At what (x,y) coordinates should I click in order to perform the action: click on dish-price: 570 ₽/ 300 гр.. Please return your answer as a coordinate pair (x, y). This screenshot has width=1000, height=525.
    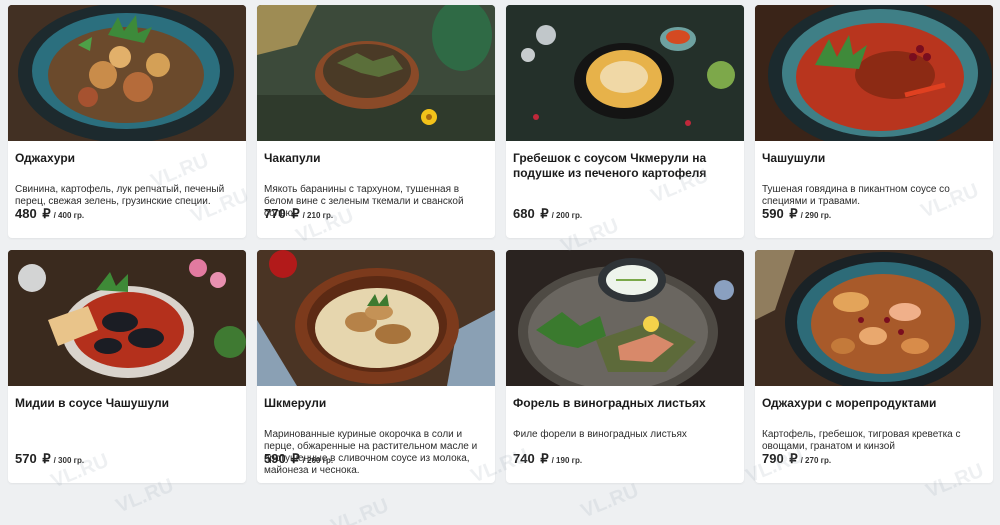
    Looking at the image, I should click on (49, 459).